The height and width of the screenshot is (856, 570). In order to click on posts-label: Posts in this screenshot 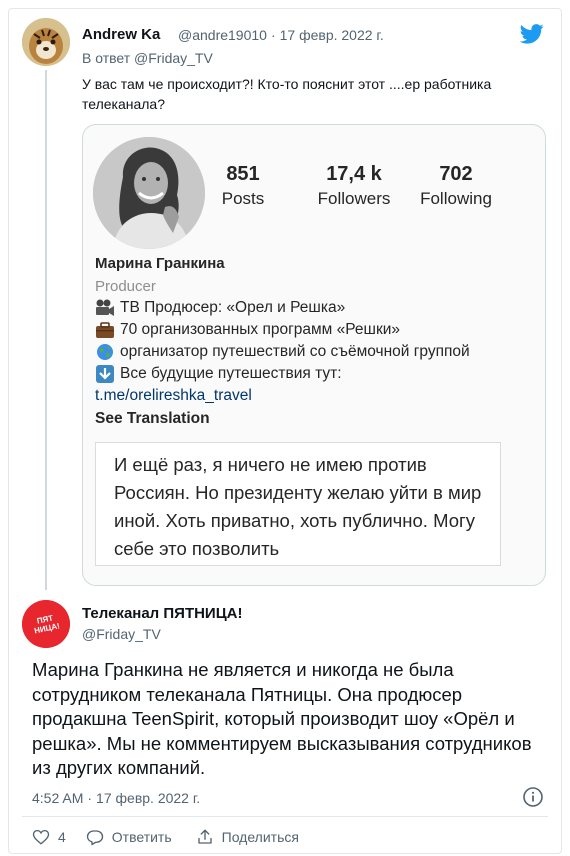, I will do `click(243, 198)`.